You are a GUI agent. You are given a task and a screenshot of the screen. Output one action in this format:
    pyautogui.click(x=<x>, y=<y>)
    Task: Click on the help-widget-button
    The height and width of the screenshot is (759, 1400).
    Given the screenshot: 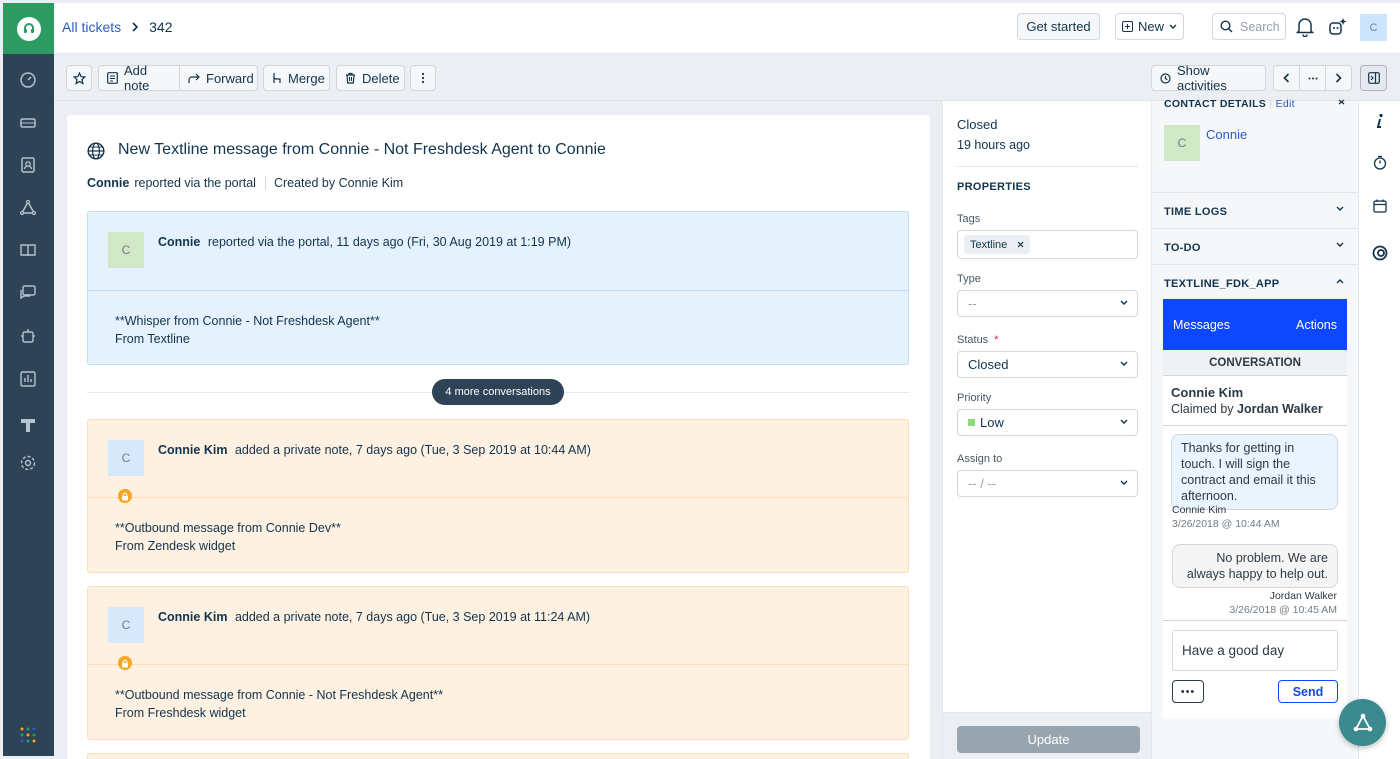 What is the action you would take?
    pyautogui.click(x=1362, y=722)
    